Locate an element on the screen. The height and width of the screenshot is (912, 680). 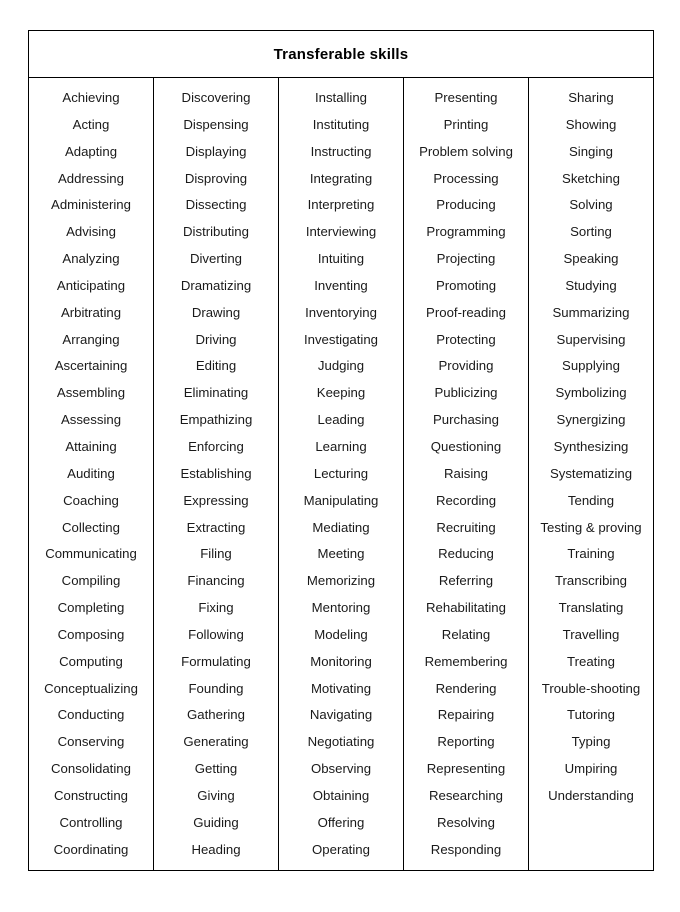
skill-item: Eliminating is located at coordinates (216, 393).